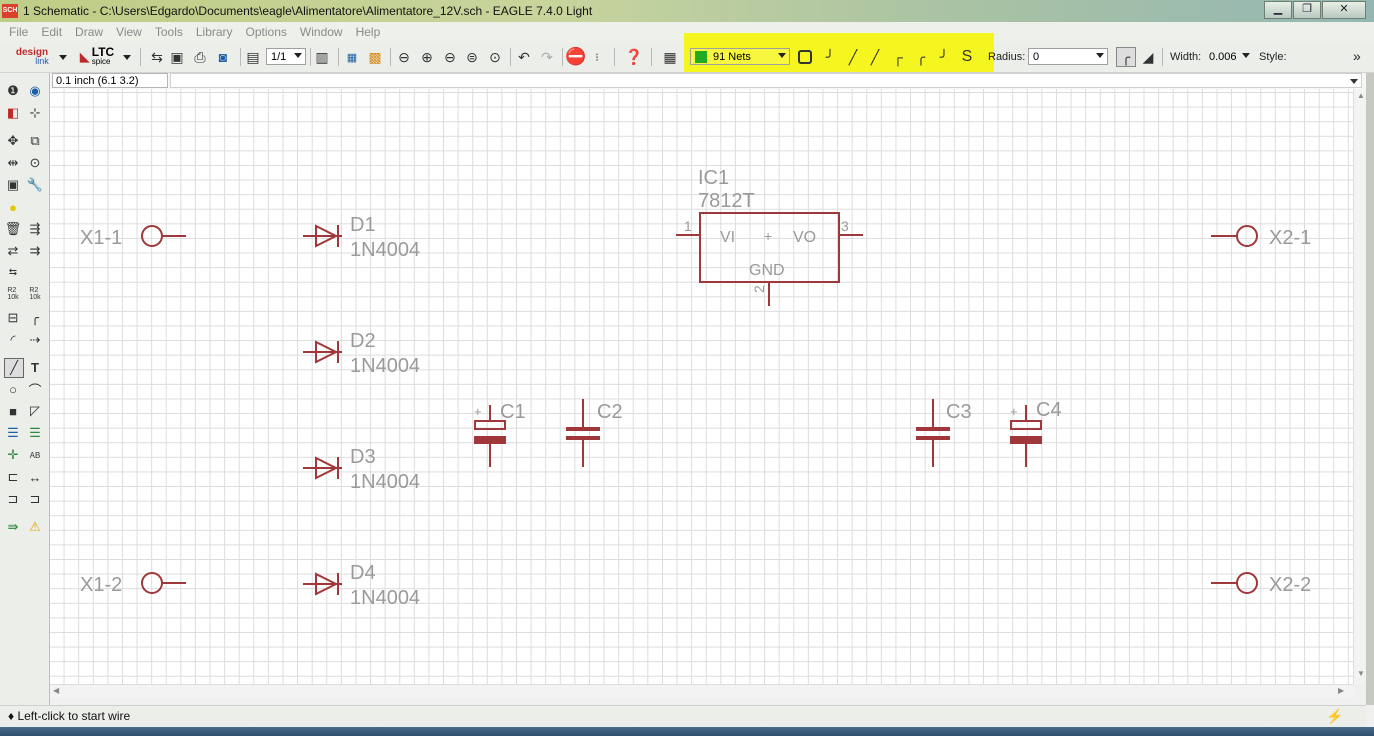  I want to click on designlink-dropdown-icon, so click(63, 57).